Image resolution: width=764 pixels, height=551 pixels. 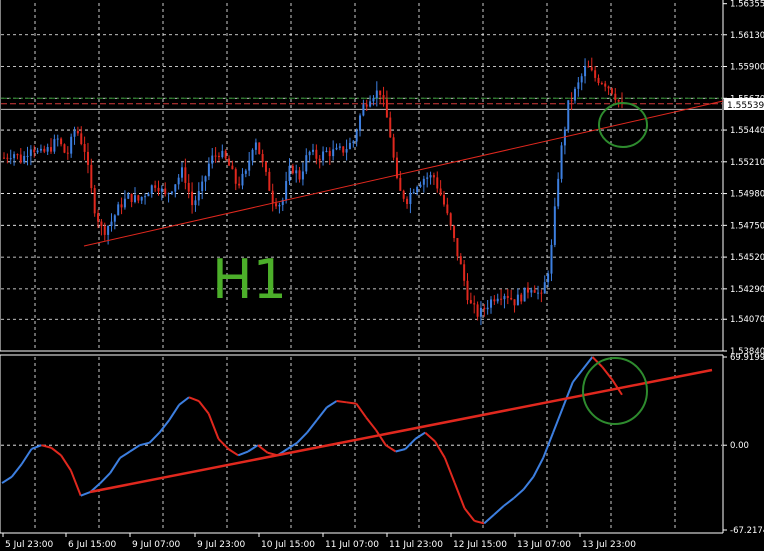 What do you see at coordinates (747, 36) in the screenshot?
I see `price-y-tick-label: 1.56130` at bounding box center [747, 36].